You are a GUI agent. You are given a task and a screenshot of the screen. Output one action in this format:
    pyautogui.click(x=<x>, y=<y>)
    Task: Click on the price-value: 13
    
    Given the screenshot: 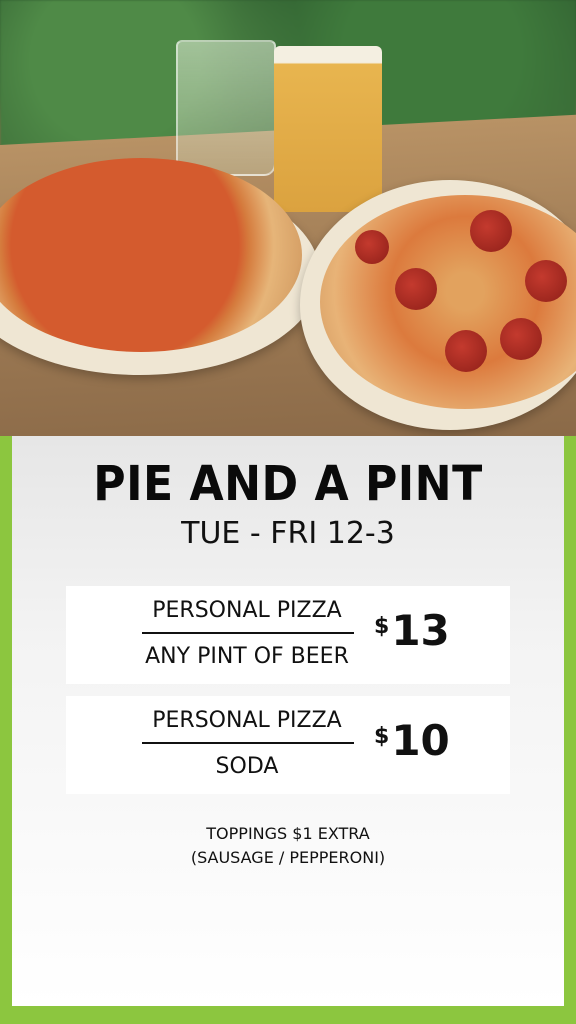 What is the action you would take?
    pyautogui.click(x=420, y=630)
    